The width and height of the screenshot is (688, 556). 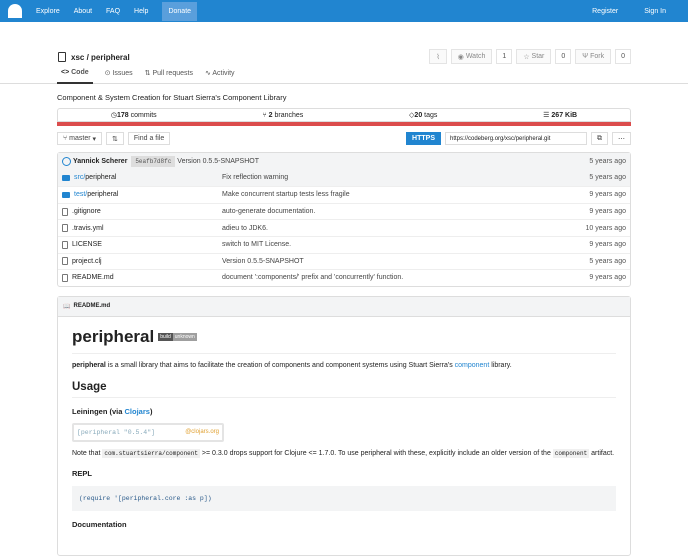 I want to click on readme-title: peripheral, so click(x=113, y=336).